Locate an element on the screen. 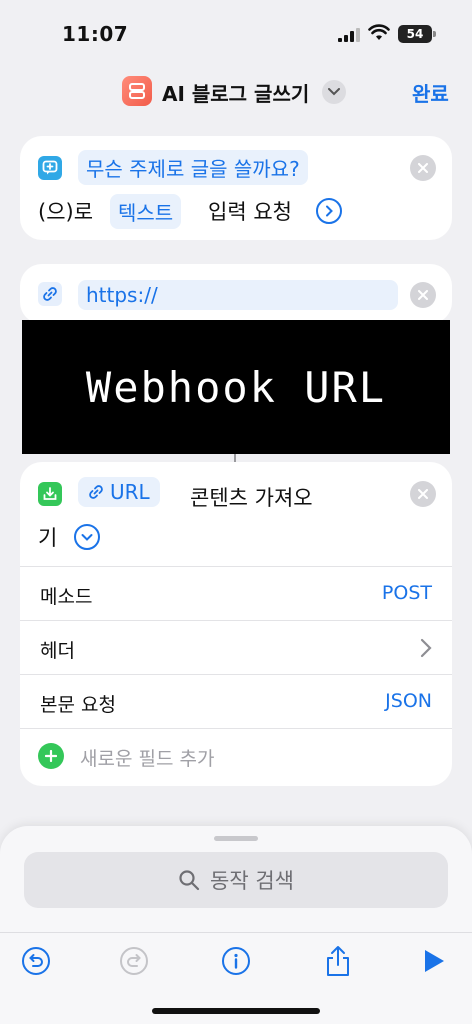 The image size is (472, 1024). search-icon is located at coordinates (189, 880).